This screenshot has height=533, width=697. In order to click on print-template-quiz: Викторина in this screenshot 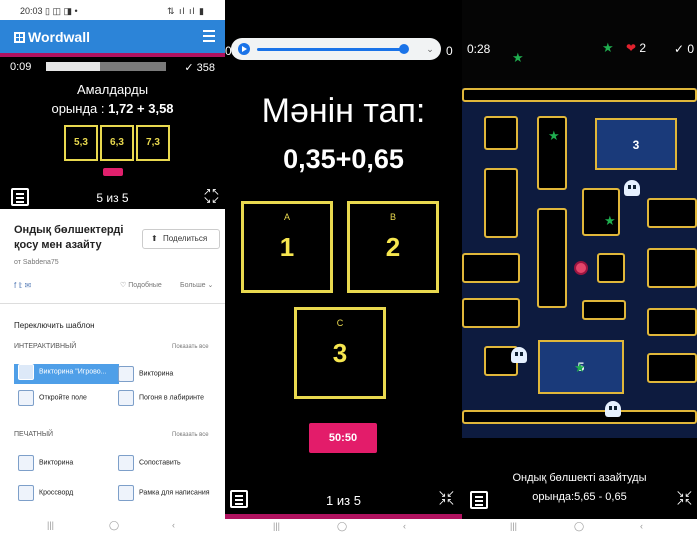, I will do `click(45, 465)`.